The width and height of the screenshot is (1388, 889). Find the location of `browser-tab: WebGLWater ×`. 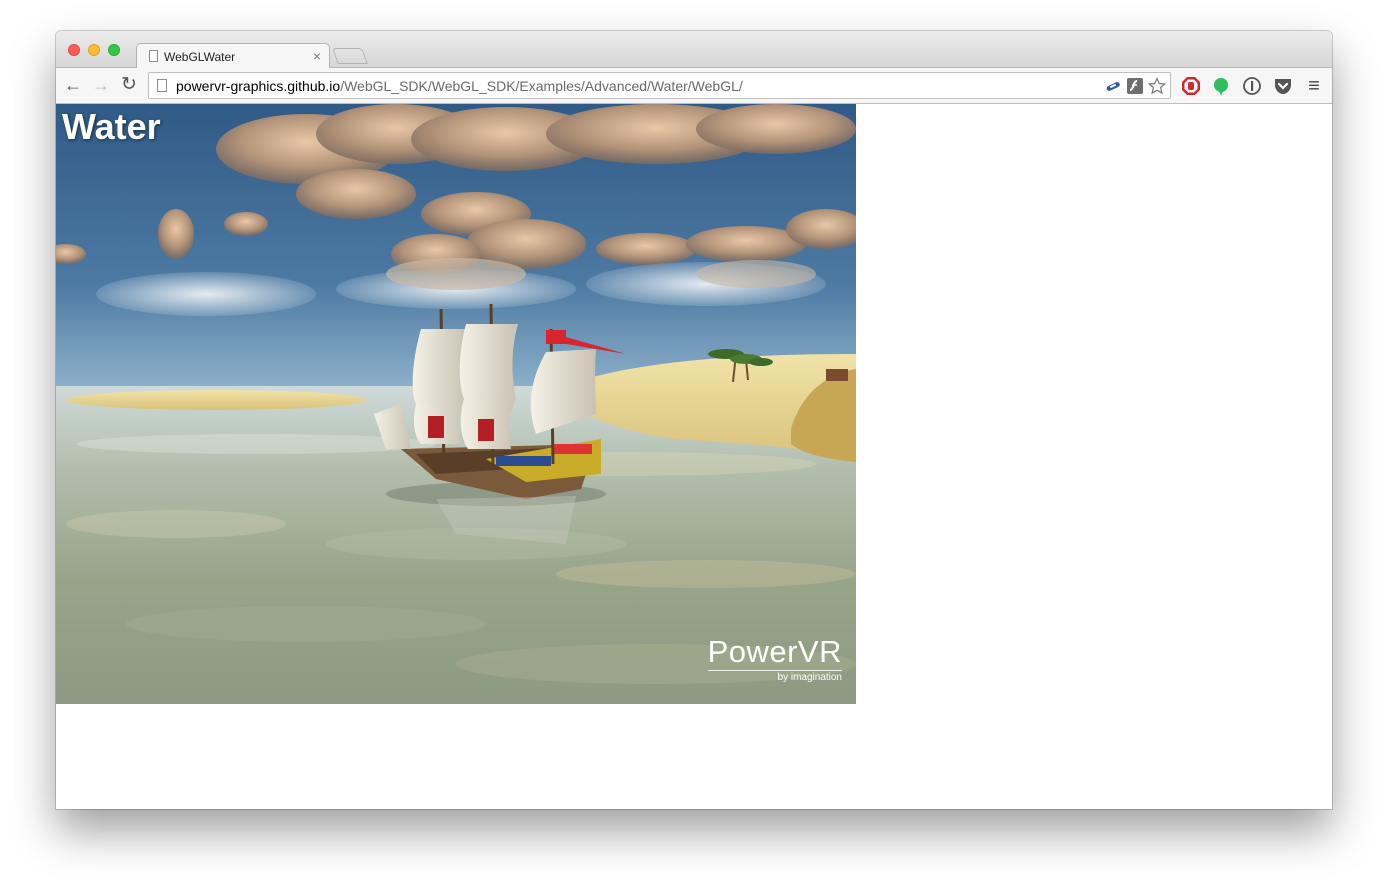

browser-tab: WebGLWater × is located at coordinates (233, 56).